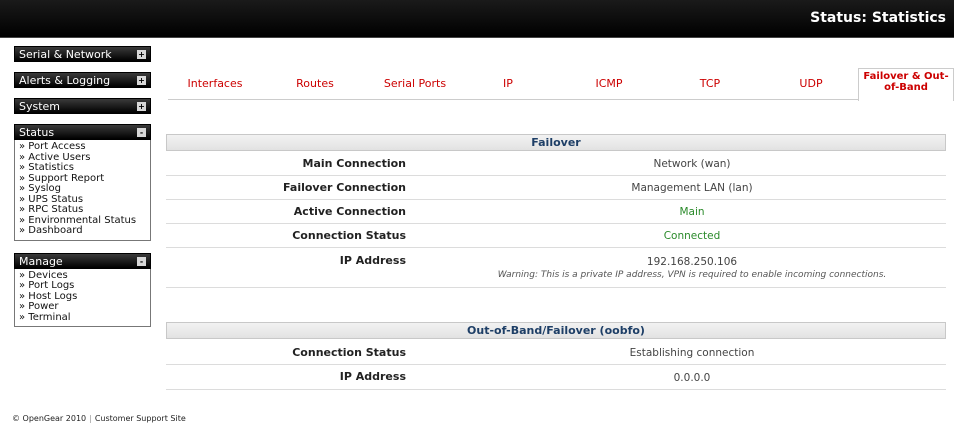 The height and width of the screenshot is (428, 954). Describe the element at coordinates (82, 307) in the screenshot. I see `menu-item-power: » Power` at that location.